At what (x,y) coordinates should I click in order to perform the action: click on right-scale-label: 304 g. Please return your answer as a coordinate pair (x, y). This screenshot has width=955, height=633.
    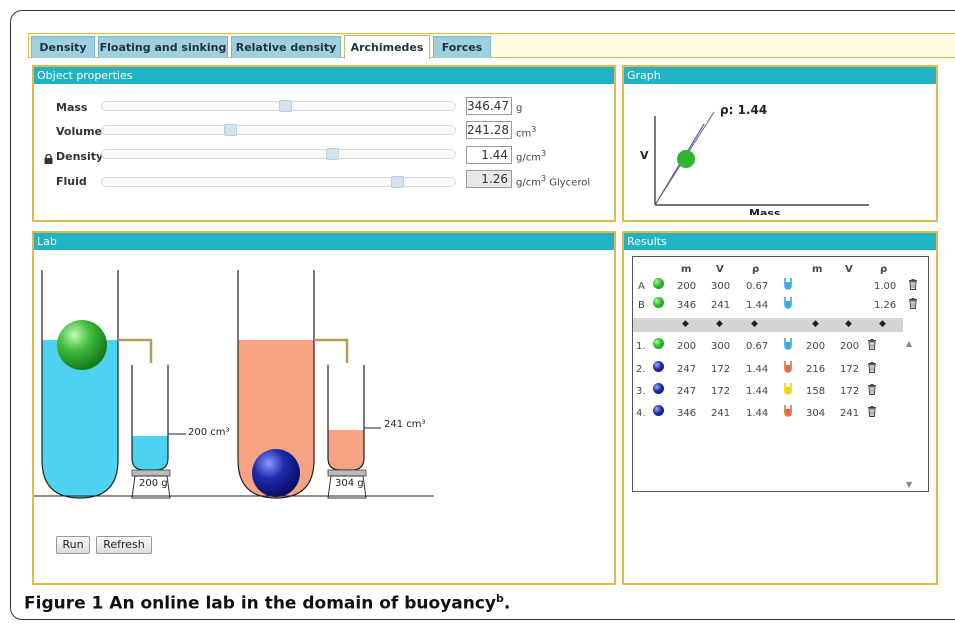
    Looking at the image, I should click on (349, 483).